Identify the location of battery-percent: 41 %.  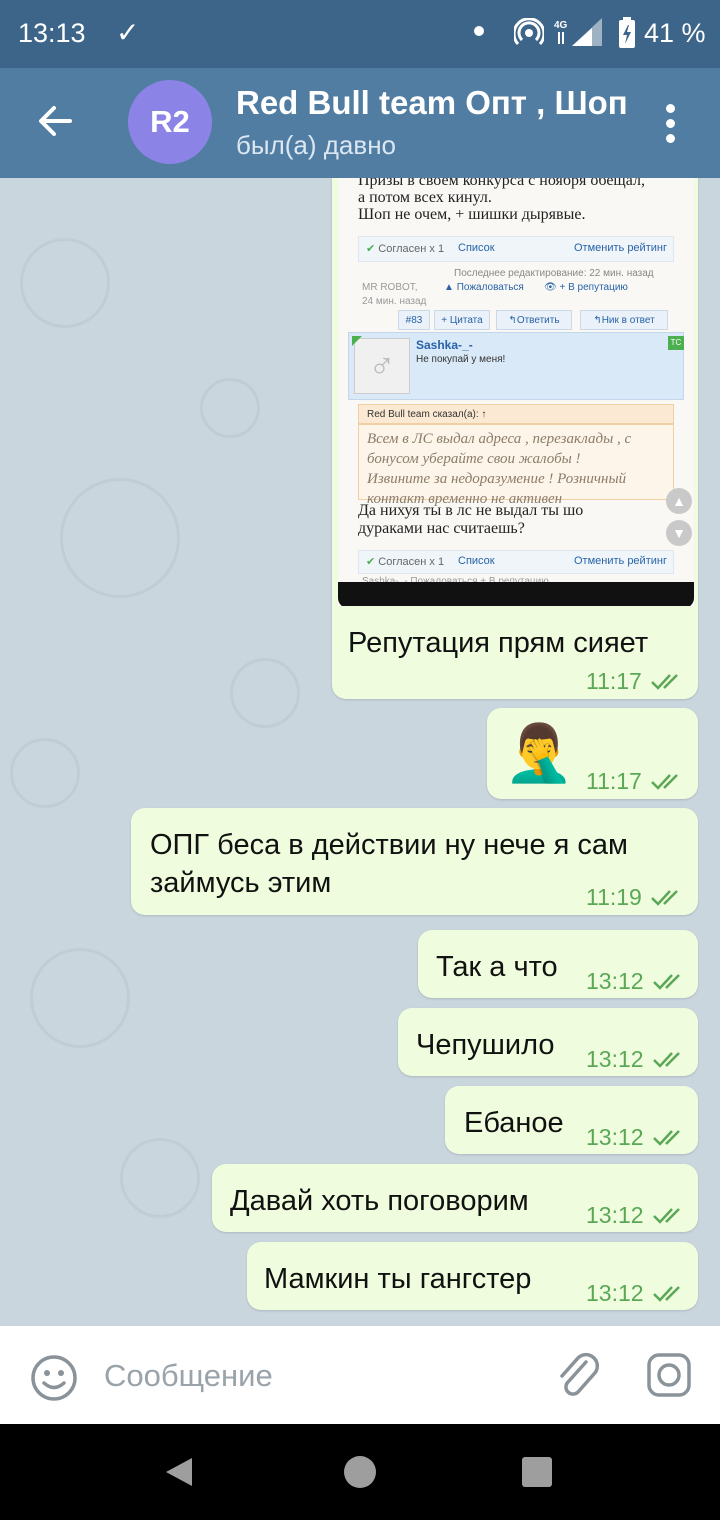
(675, 33).